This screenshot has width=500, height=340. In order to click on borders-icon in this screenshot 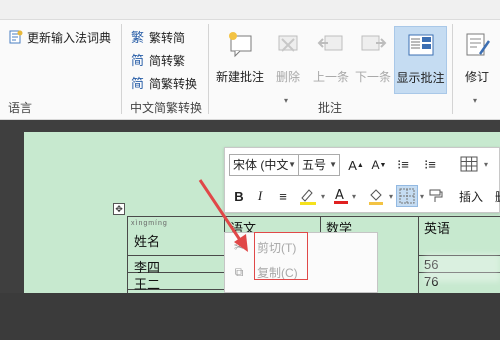, I will do `click(407, 196)`.